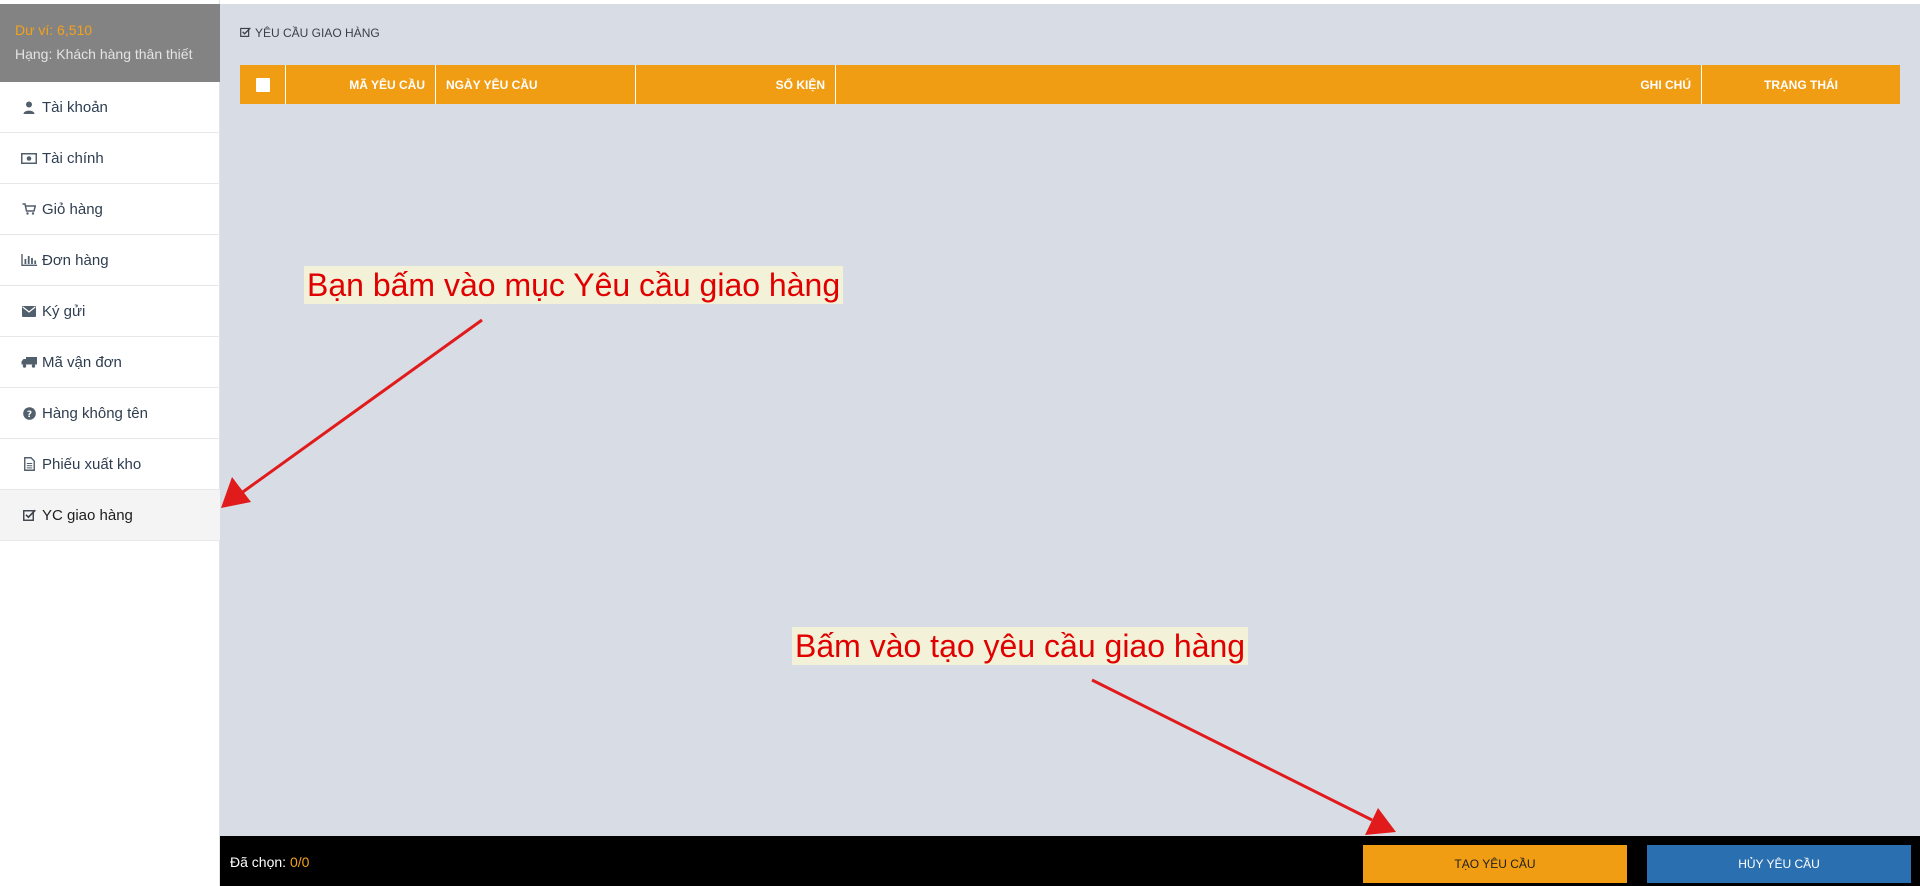 Image resolution: width=1920 pixels, height=886 pixels. I want to click on page-title: YÊU CẦU GIAO HÀNG, so click(310, 33).